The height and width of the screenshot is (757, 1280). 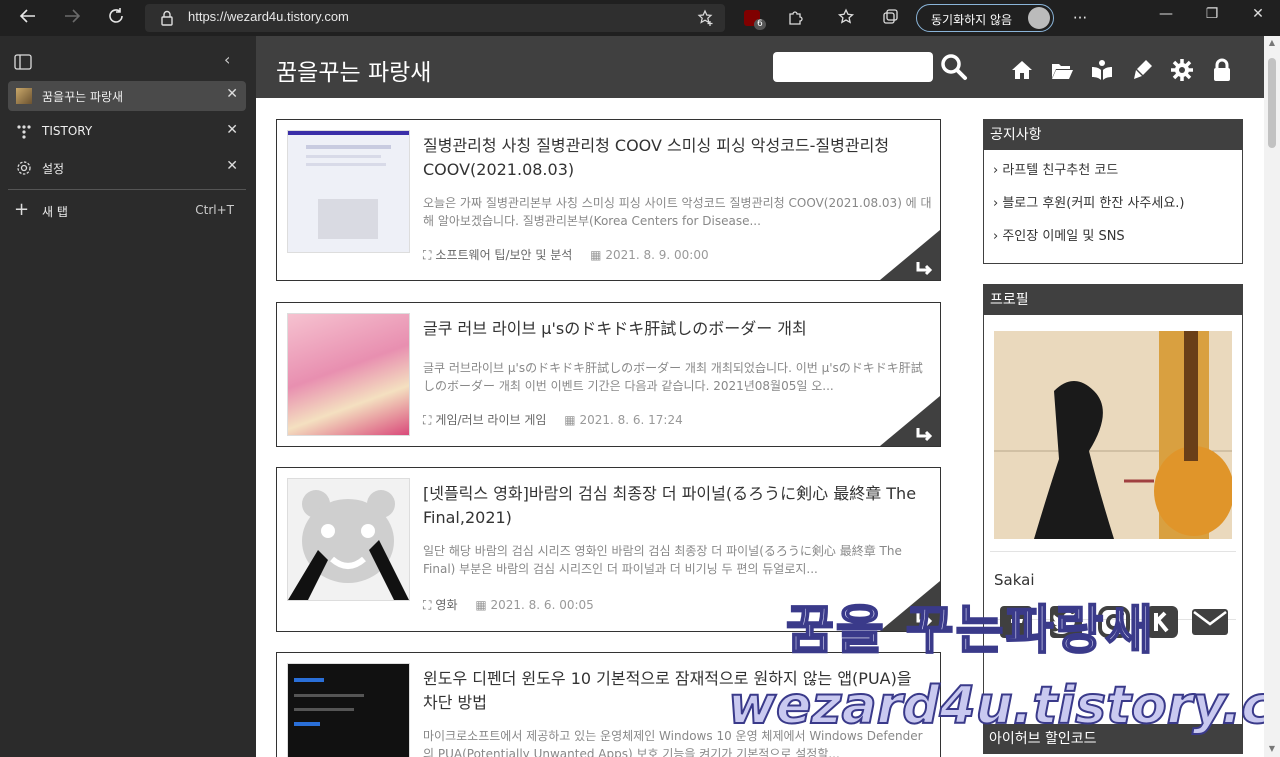 What do you see at coordinates (1014, 580) in the screenshot?
I see `profile-name: Sakai` at bounding box center [1014, 580].